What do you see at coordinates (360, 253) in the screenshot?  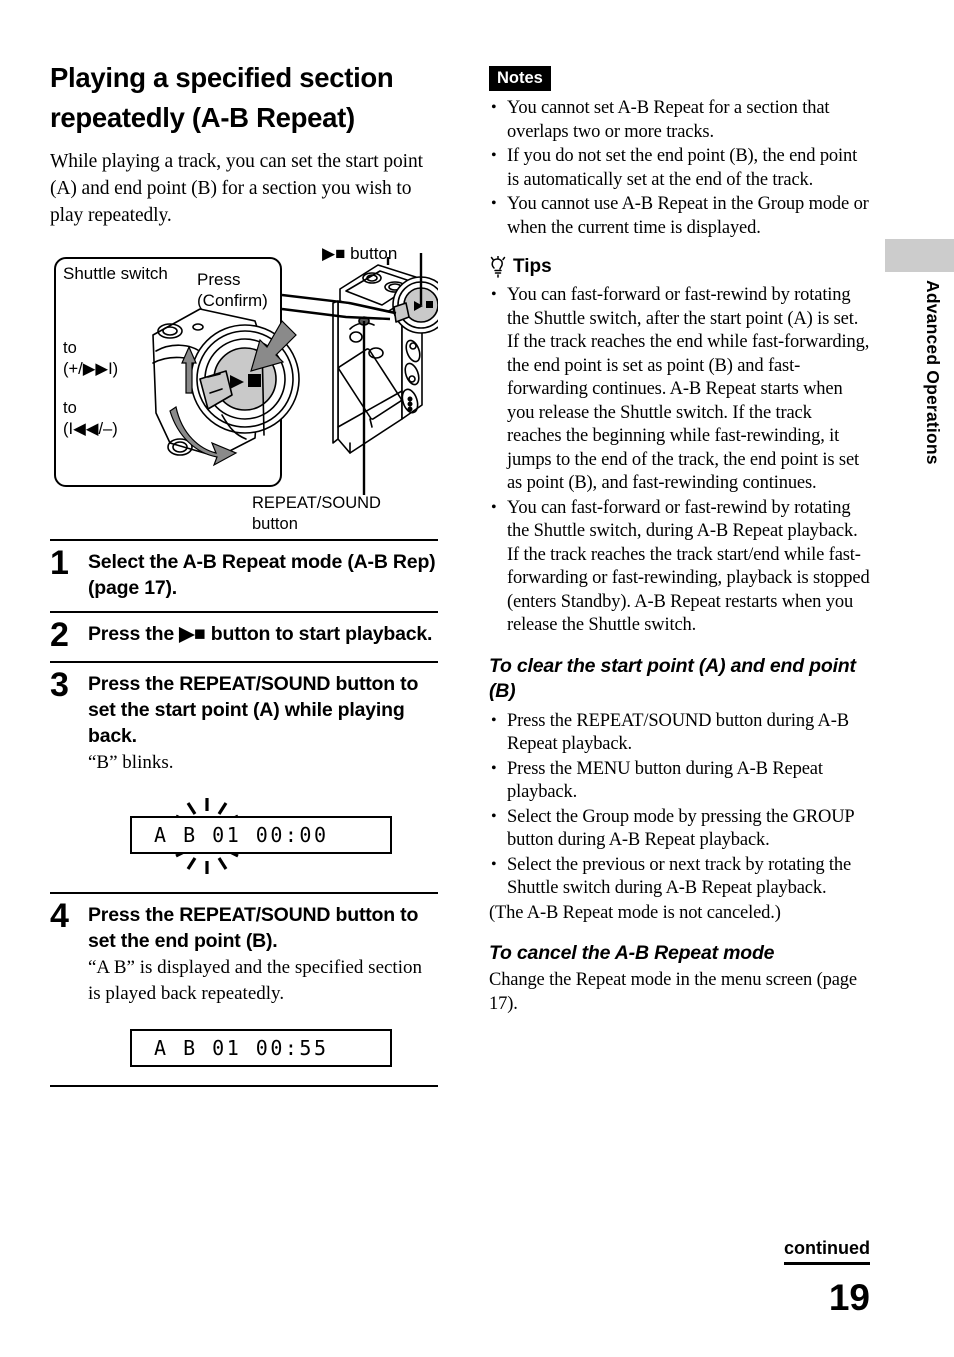 I see `play-stop-button-label: ▶■ button` at bounding box center [360, 253].